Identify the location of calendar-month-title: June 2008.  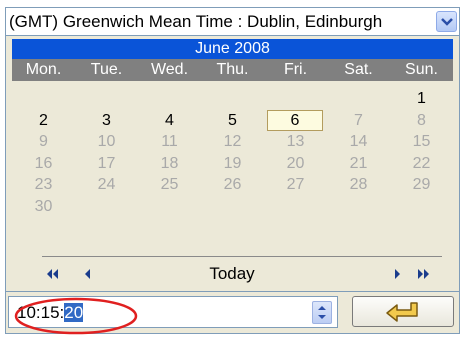
(232, 49).